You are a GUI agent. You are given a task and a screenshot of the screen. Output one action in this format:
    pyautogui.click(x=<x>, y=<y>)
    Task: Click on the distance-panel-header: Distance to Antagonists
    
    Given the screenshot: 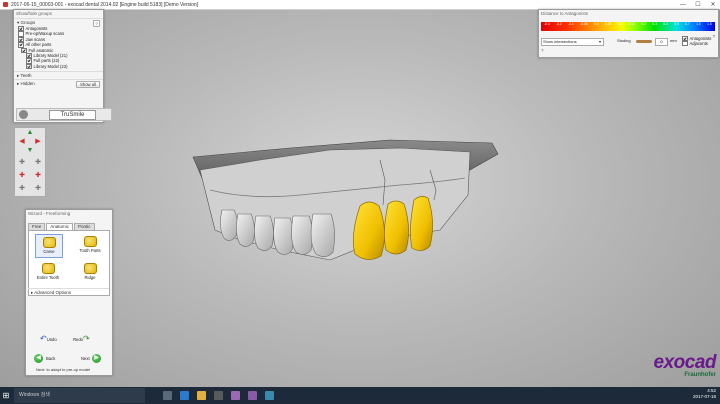 What is the action you would take?
    pyautogui.click(x=565, y=13)
    